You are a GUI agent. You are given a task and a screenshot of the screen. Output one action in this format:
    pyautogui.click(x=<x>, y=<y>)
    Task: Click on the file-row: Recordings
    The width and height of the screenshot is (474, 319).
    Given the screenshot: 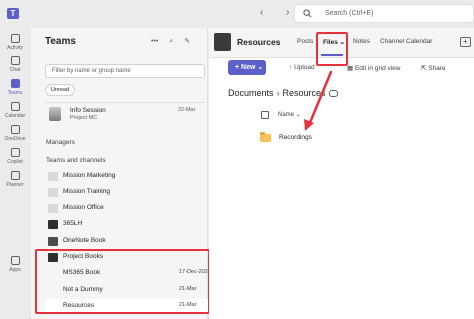 What is the action you would take?
    pyautogui.click(x=348, y=139)
    